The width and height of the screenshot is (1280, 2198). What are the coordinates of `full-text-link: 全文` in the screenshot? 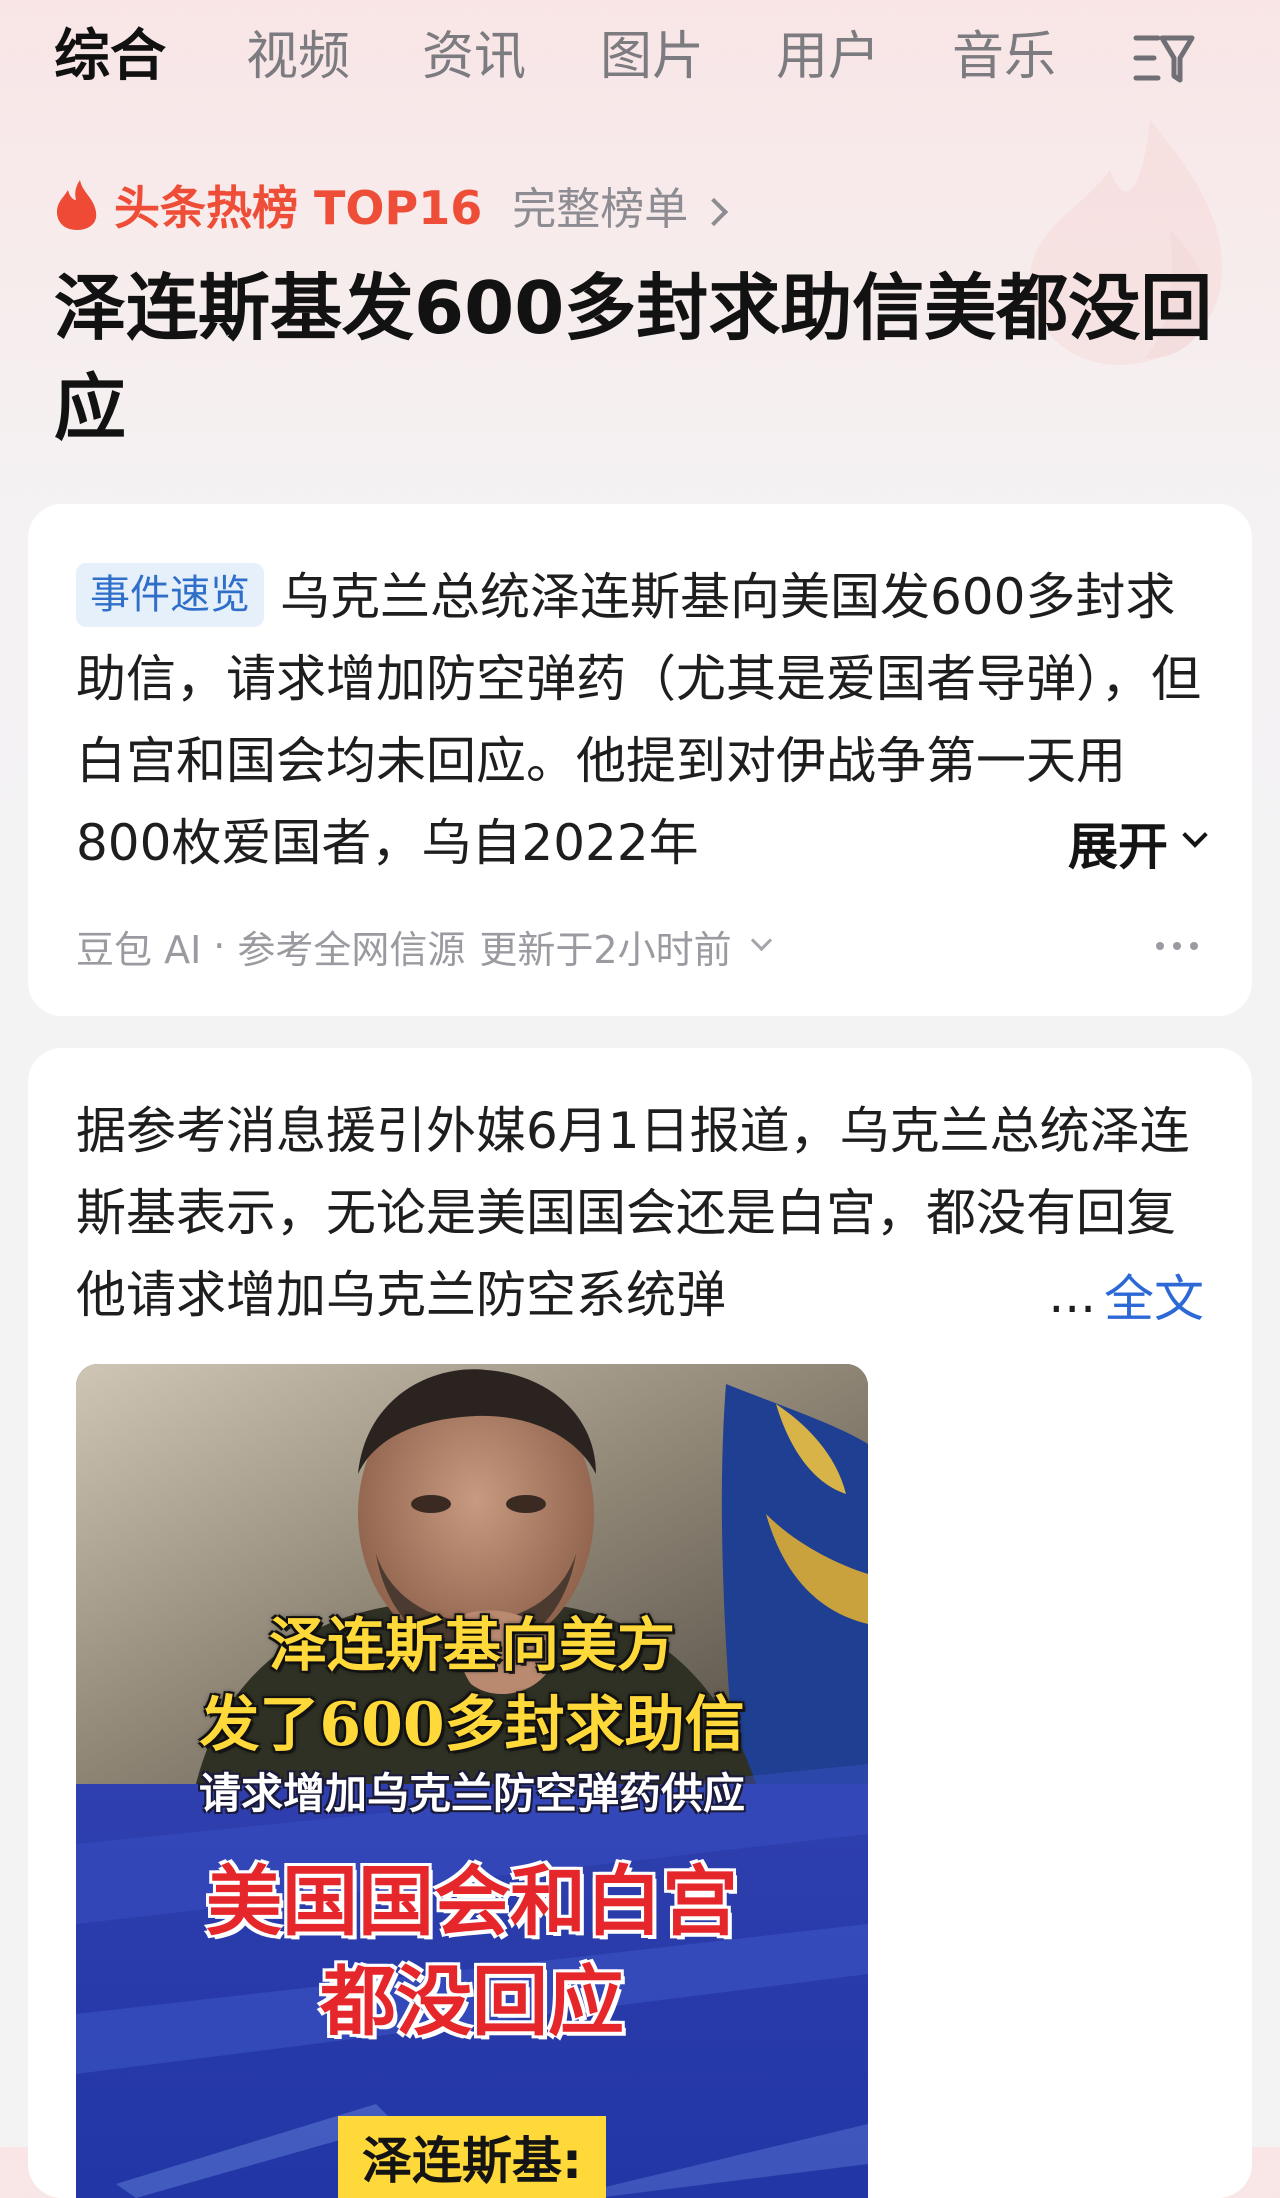 It's located at (1154, 1295).